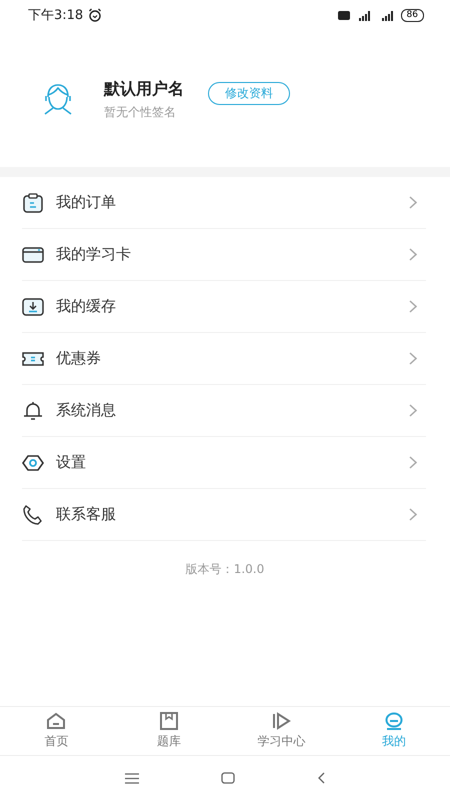 This screenshot has height=800, width=450. Describe the element at coordinates (281, 731) in the screenshot. I see `tab-item: 学习中心` at that location.